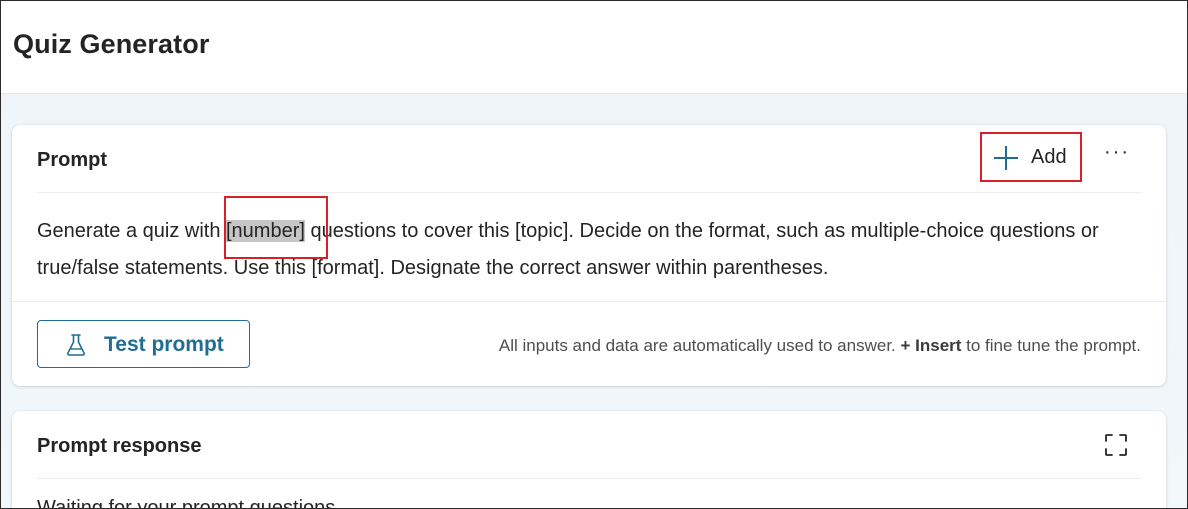 Image resolution: width=1188 pixels, height=509 pixels. I want to click on flask-icon, so click(76, 345).